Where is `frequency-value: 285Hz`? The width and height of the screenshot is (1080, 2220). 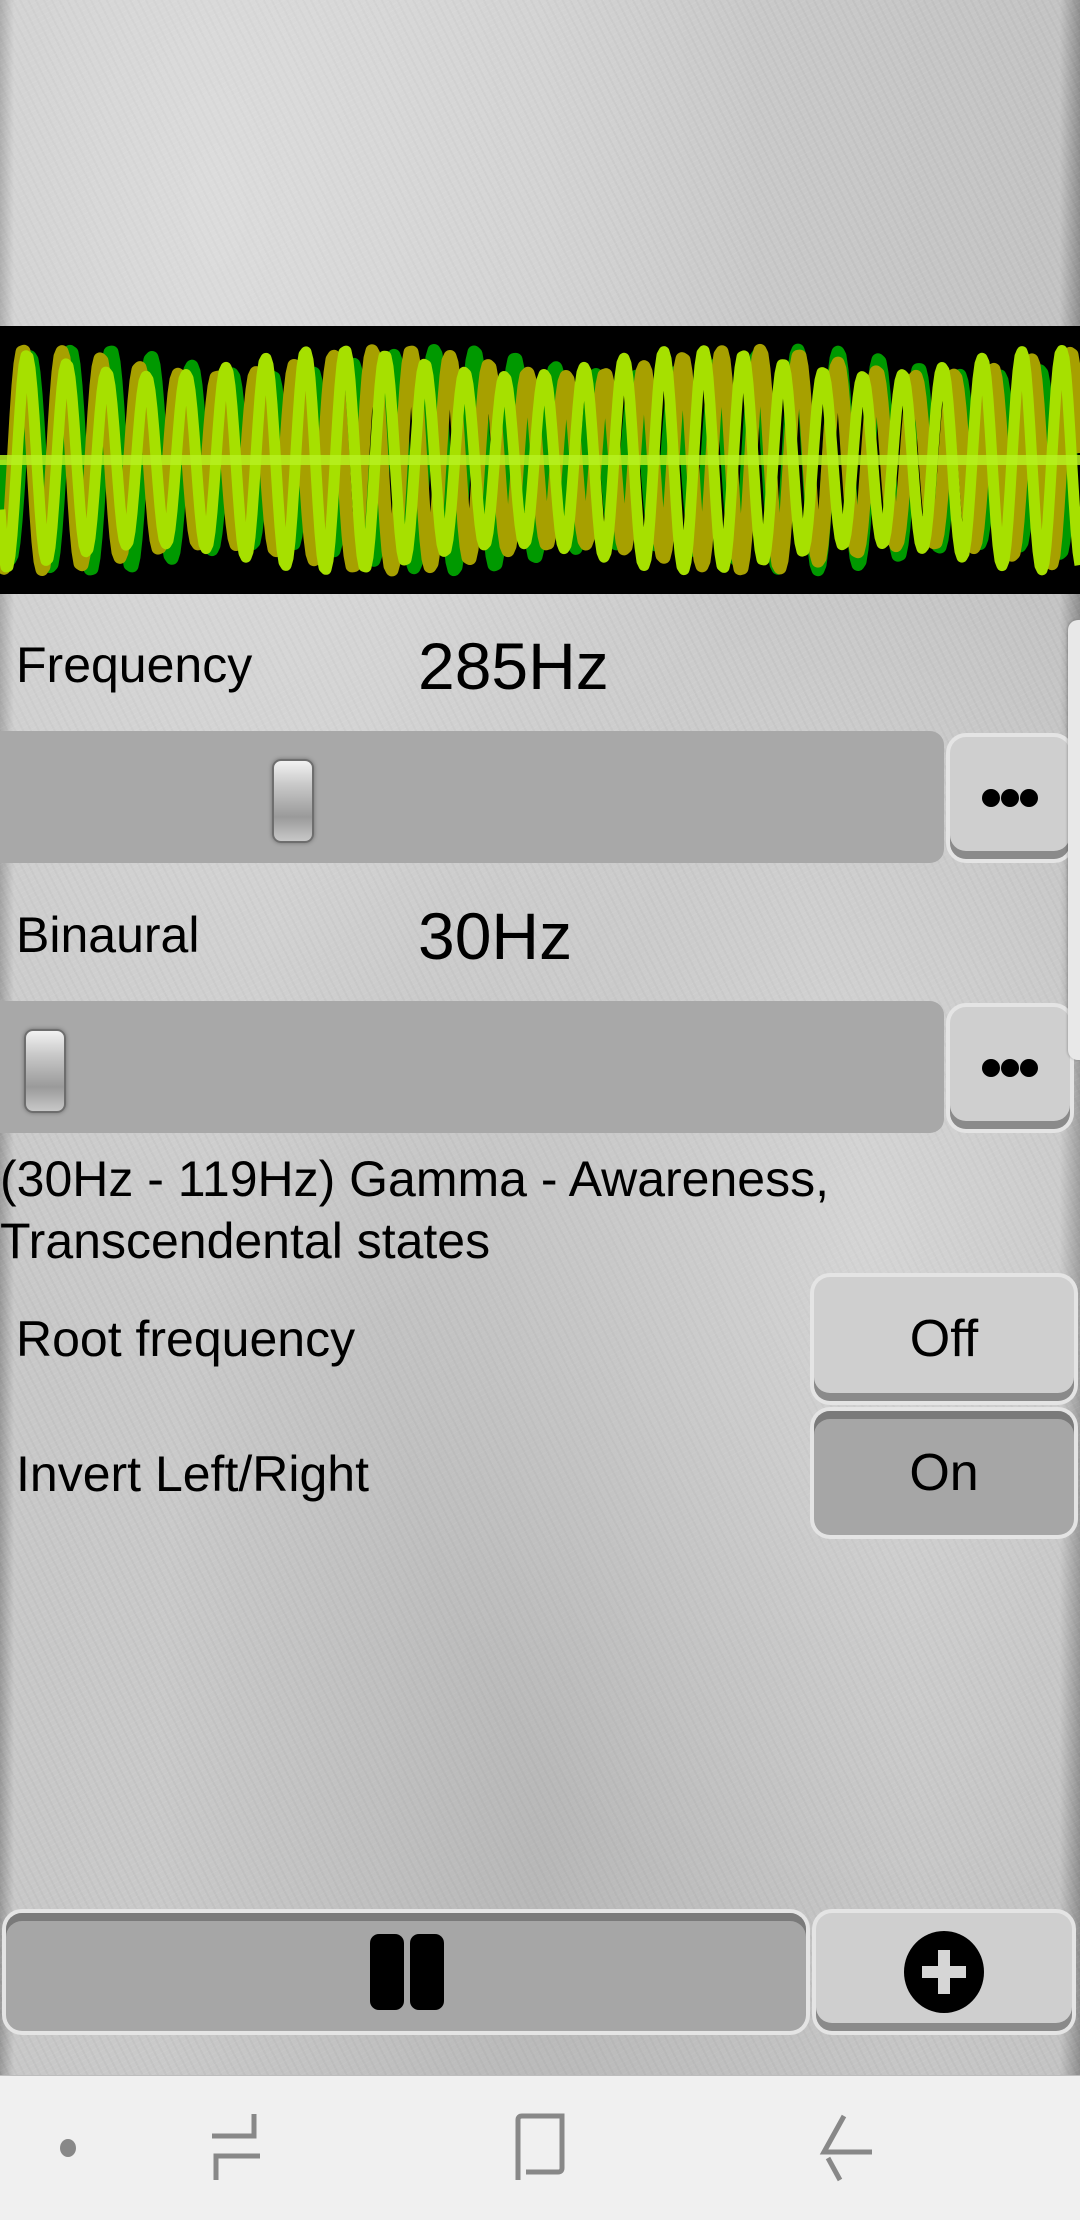
frequency-value: 285Hz is located at coordinates (513, 666).